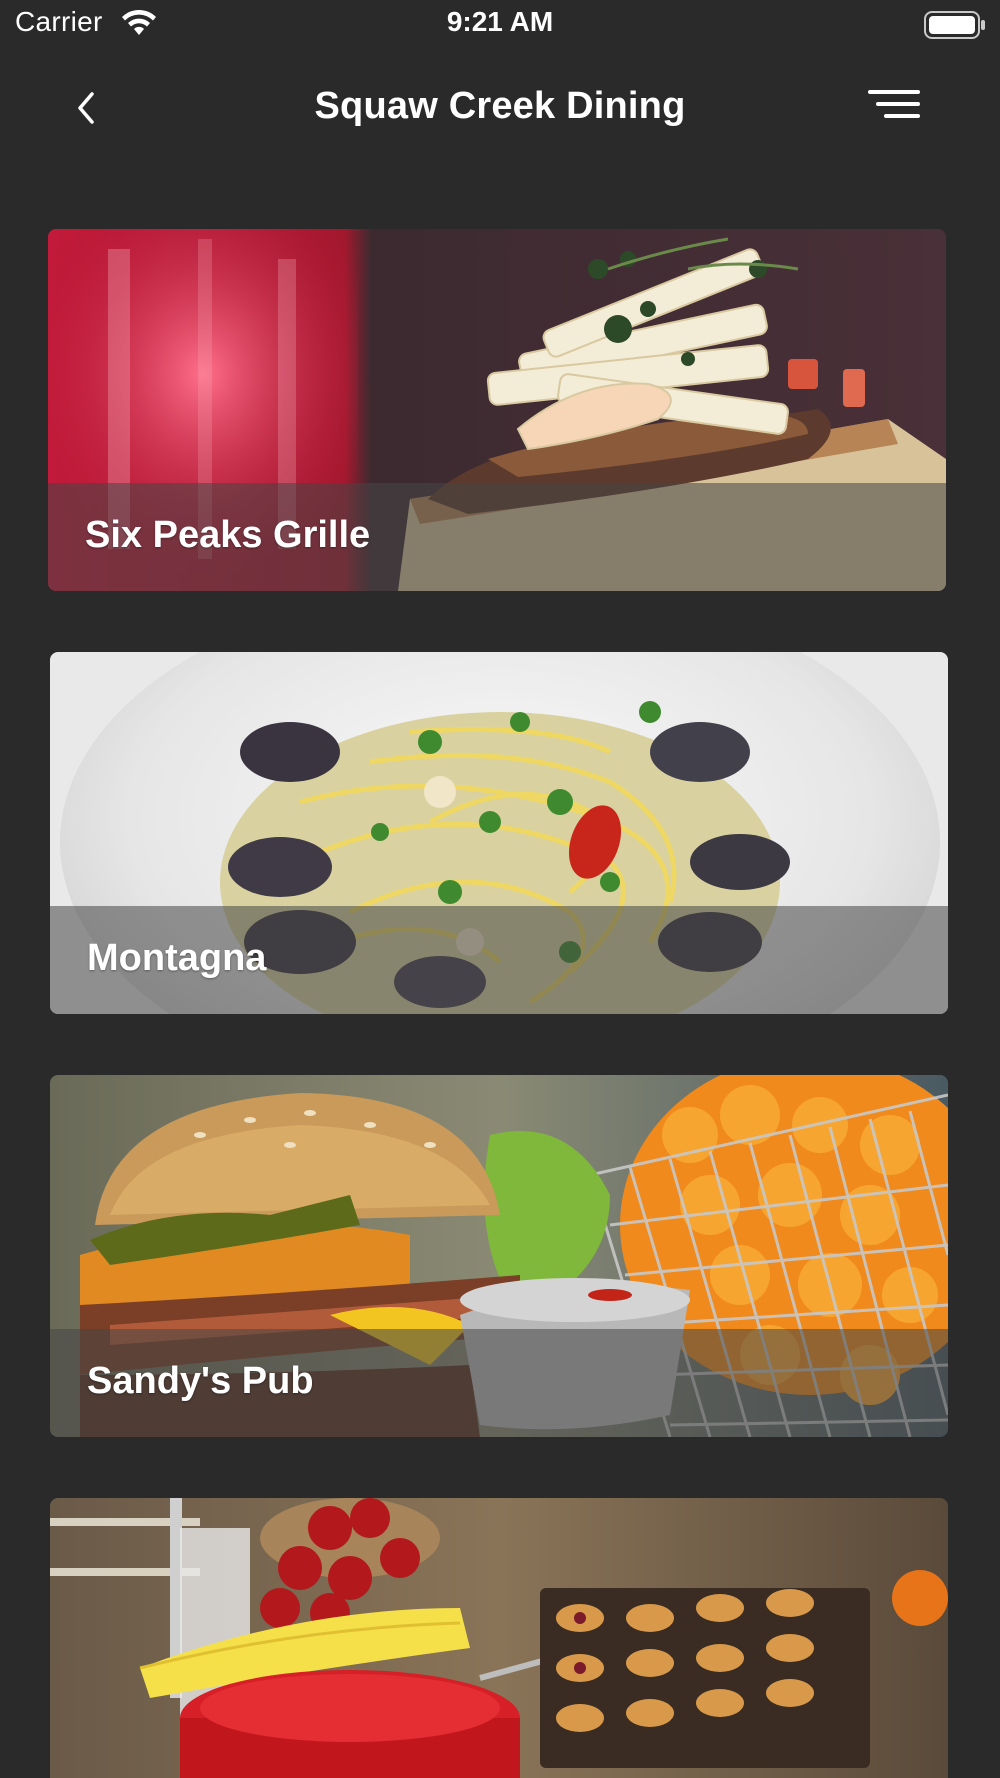 This screenshot has width=1000, height=1778. I want to click on breakfast-buffet-photo, so click(499, 1638).